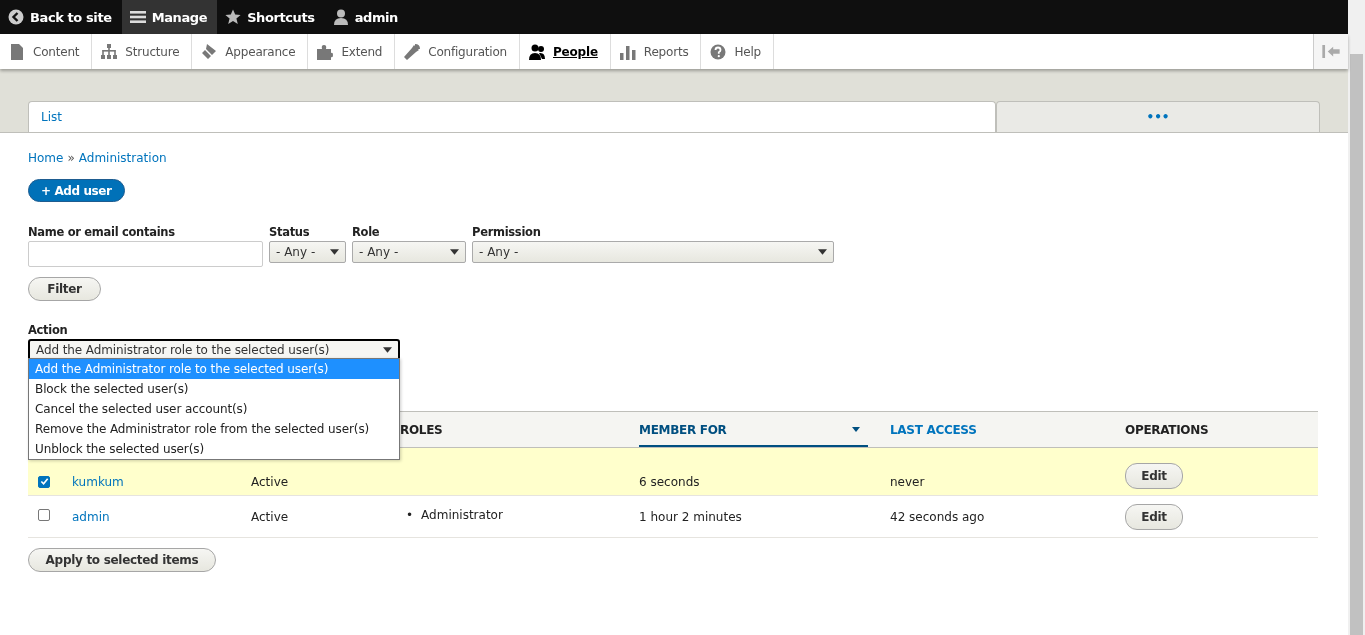 The image size is (1365, 635). I want to click on table-row: admin Active • Administrator 1 hour 2 minutes 42 seconds ago Edit, so click(673, 516).